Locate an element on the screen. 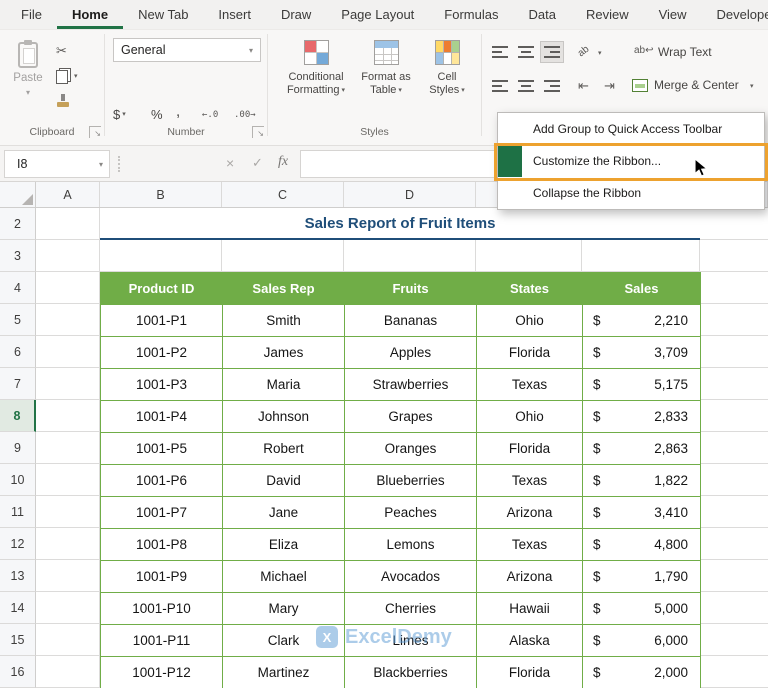  row-header-4: 4 is located at coordinates (18, 288).